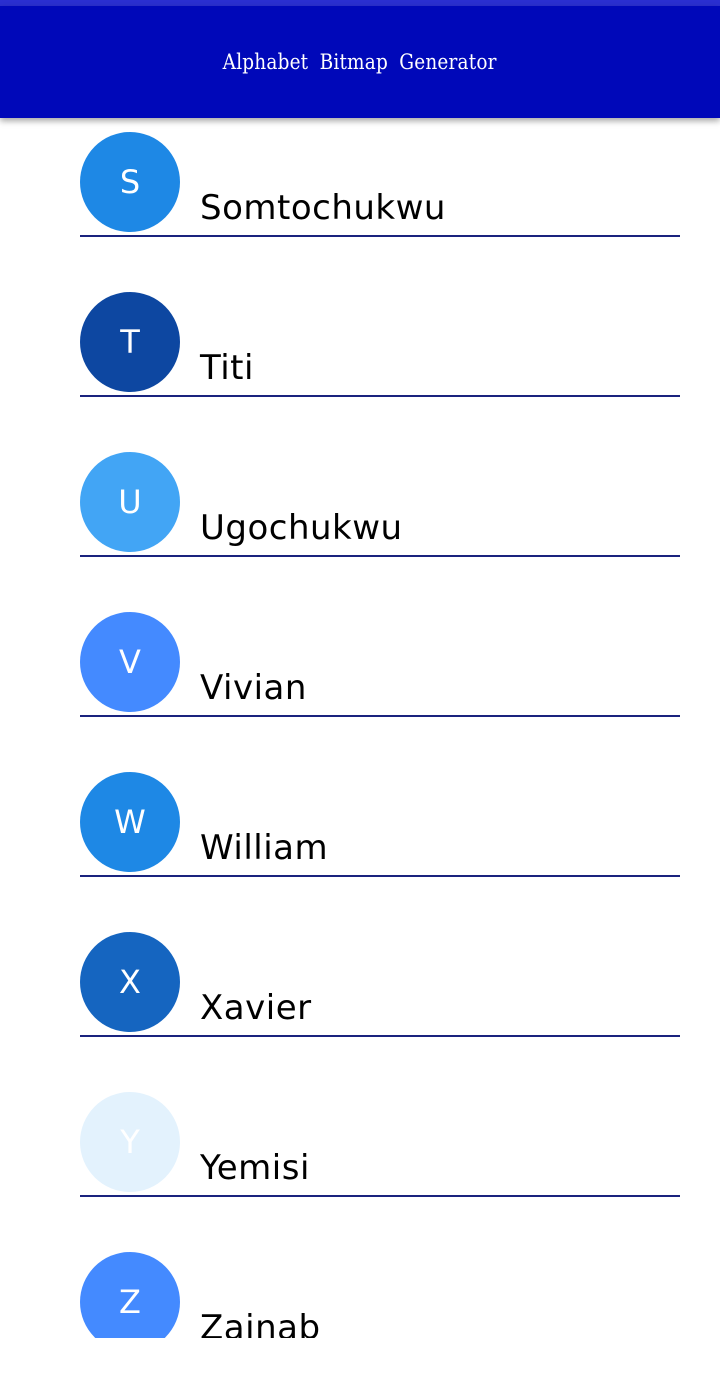  What do you see at coordinates (130, 662) in the screenshot?
I see `letter-avatar: V` at bounding box center [130, 662].